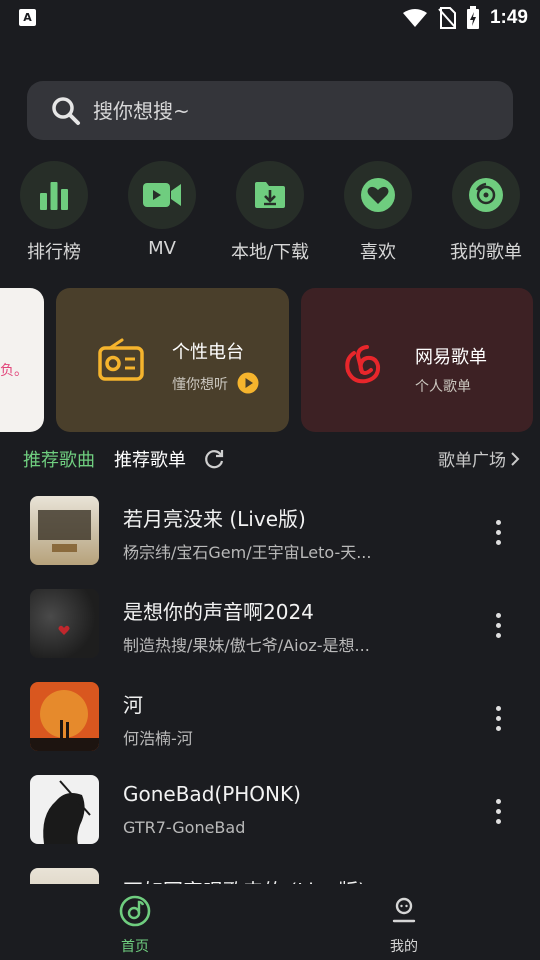  Describe the element at coordinates (27, 17) in the screenshot. I see `app-notification-icon: A` at that location.